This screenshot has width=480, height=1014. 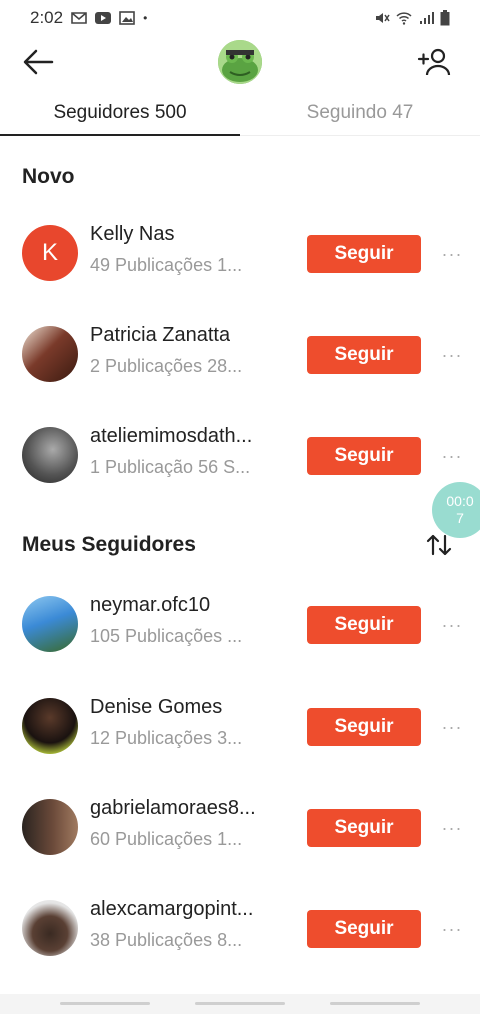 I want to click on section-title-followers: Meus Seguidores, so click(x=109, y=544).